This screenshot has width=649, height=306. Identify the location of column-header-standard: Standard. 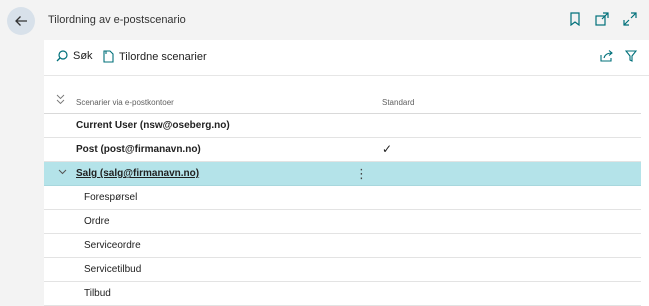
(398, 102).